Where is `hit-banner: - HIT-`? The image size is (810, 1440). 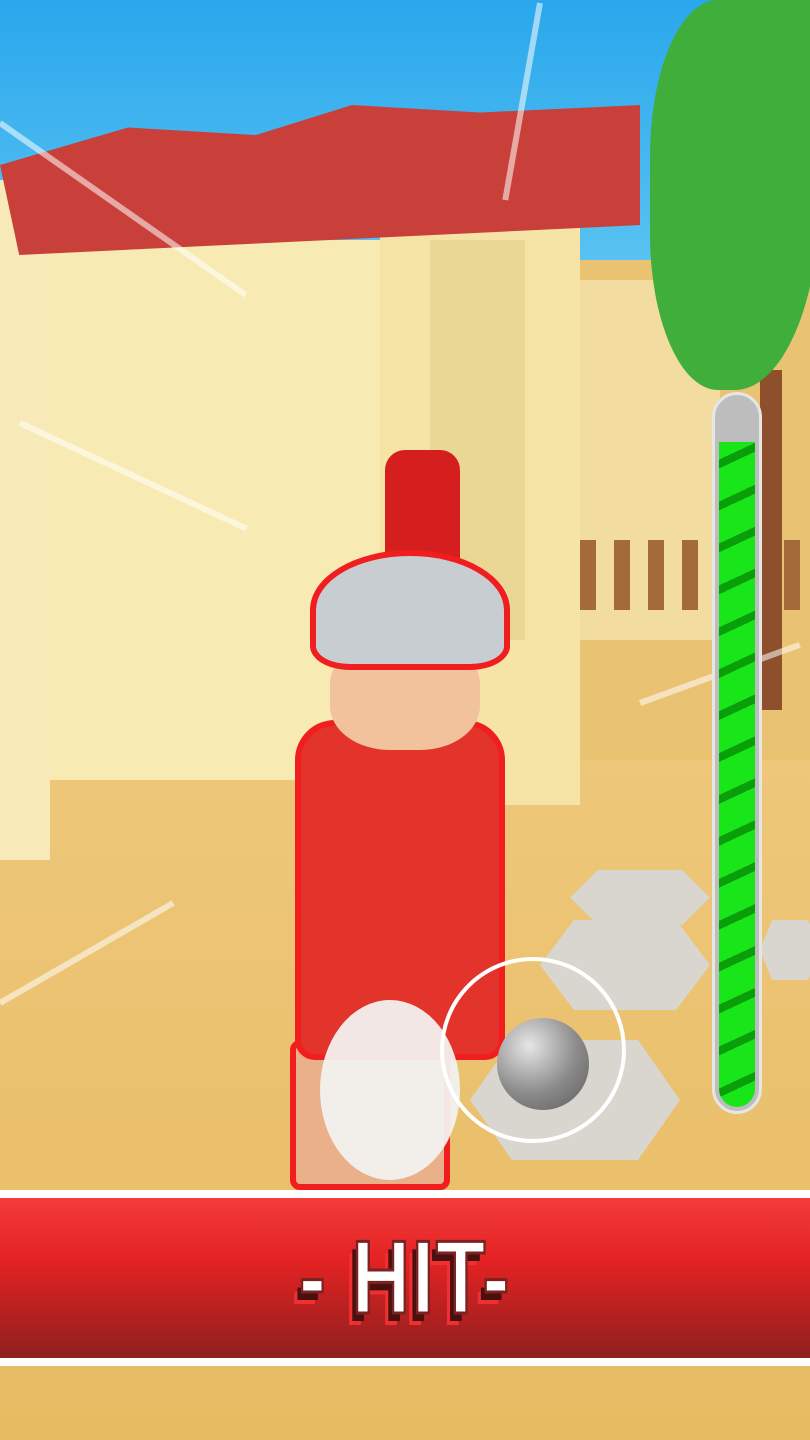 hit-banner: - HIT- is located at coordinates (405, 1278).